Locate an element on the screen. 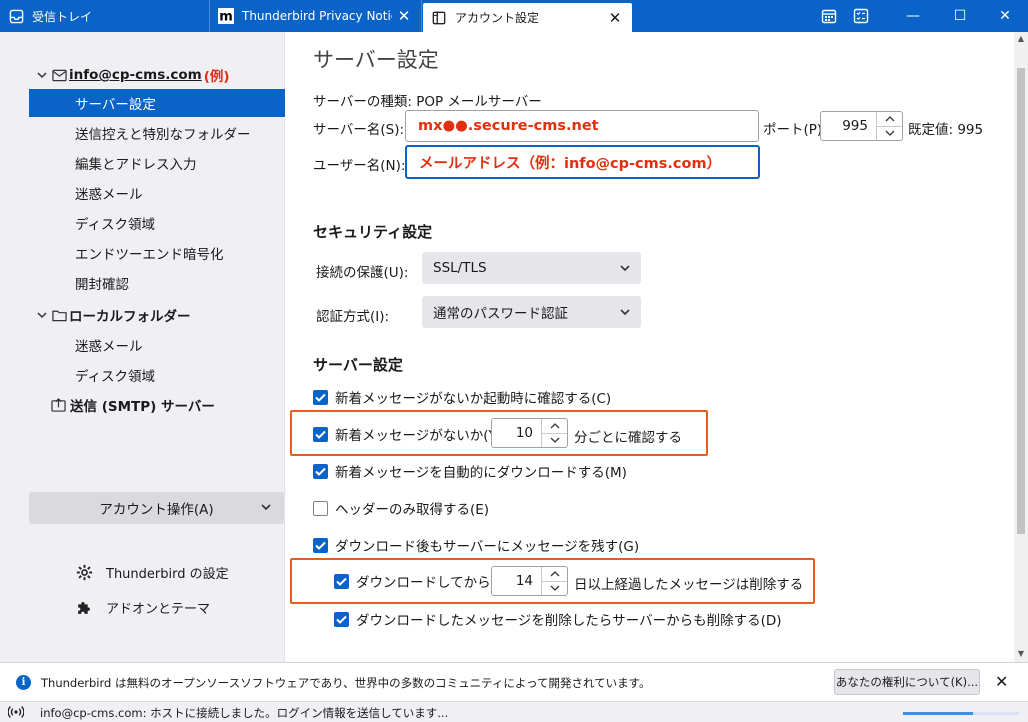  sidebar-item-server-settings: サーバー設定 is located at coordinates (157, 103).